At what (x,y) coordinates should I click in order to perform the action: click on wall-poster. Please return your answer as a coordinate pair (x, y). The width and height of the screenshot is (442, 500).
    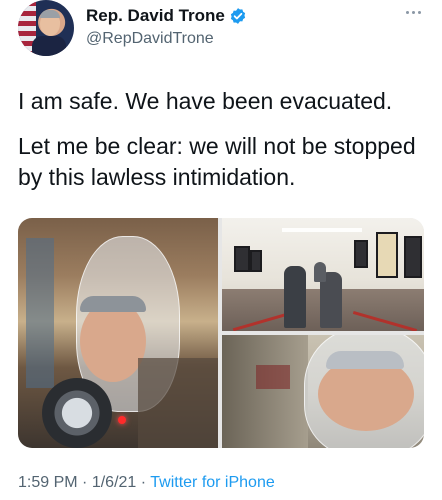
    Looking at the image, I should click on (387, 255).